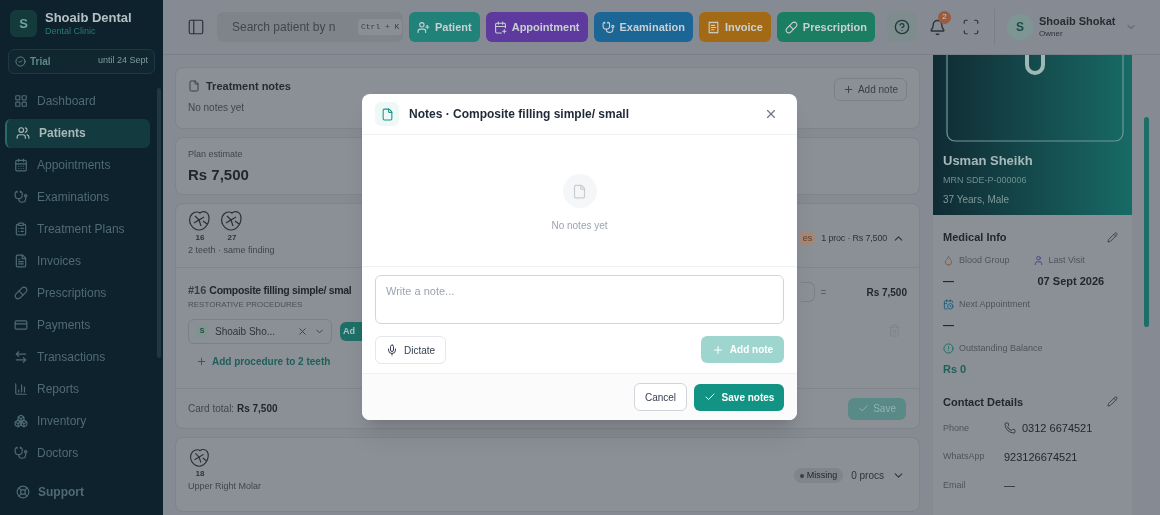 This screenshot has height=515, width=1160. I want to click on section-title: Contact Details, so click(983, 402).